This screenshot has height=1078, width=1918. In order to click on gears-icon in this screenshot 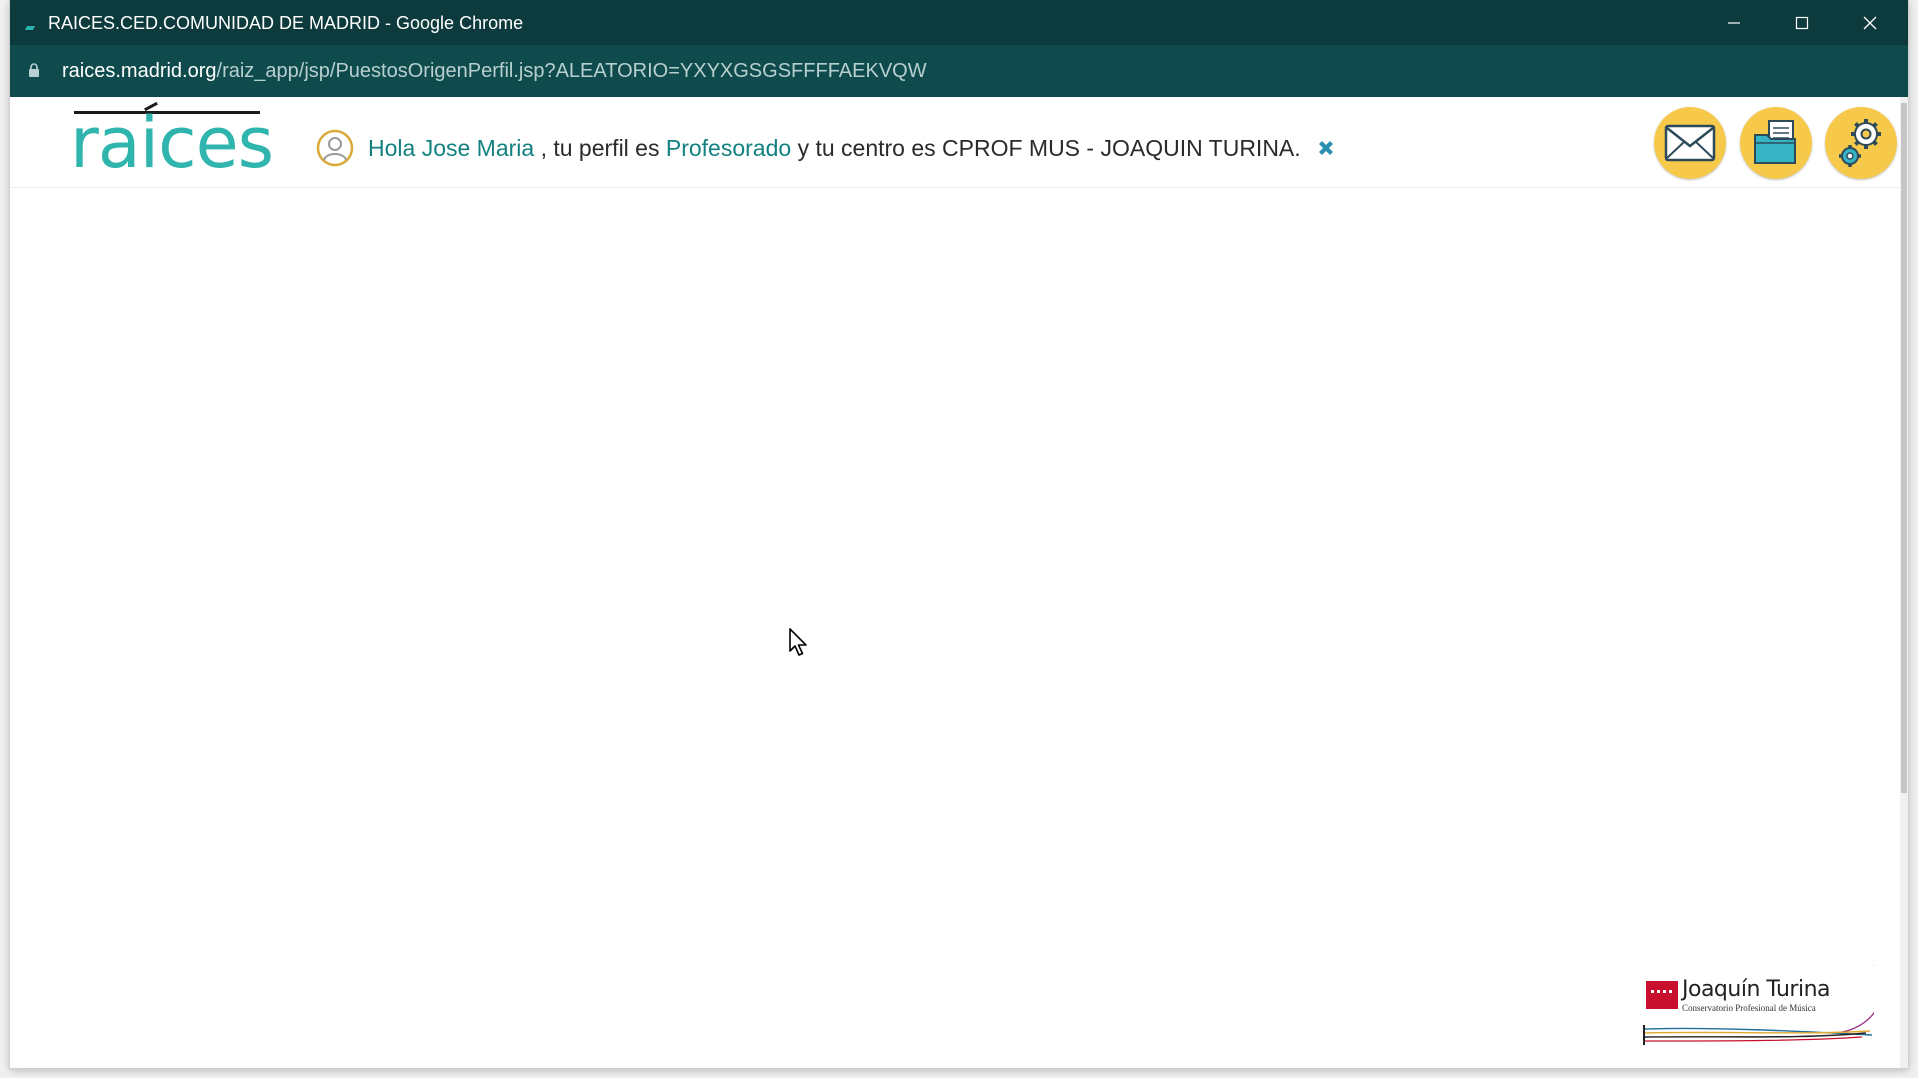, I will do `click(1860, 143)`.